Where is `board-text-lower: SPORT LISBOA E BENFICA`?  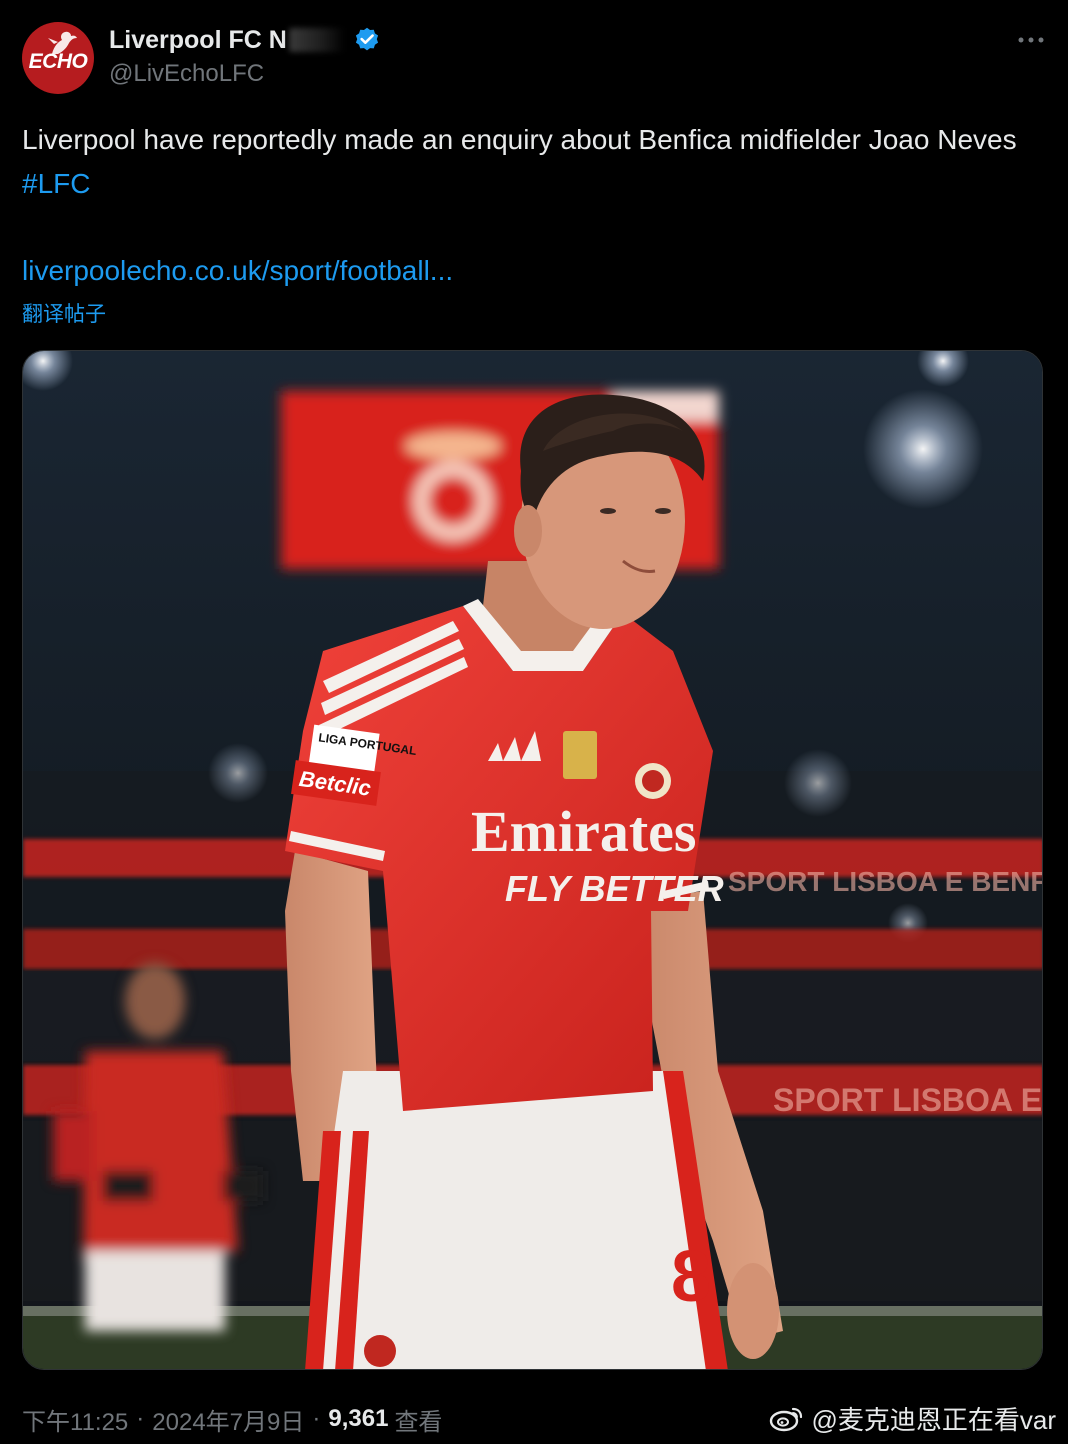
board-text-lower: SPORT LISBOA E BENFICA is located at coordinates (908, 1100).